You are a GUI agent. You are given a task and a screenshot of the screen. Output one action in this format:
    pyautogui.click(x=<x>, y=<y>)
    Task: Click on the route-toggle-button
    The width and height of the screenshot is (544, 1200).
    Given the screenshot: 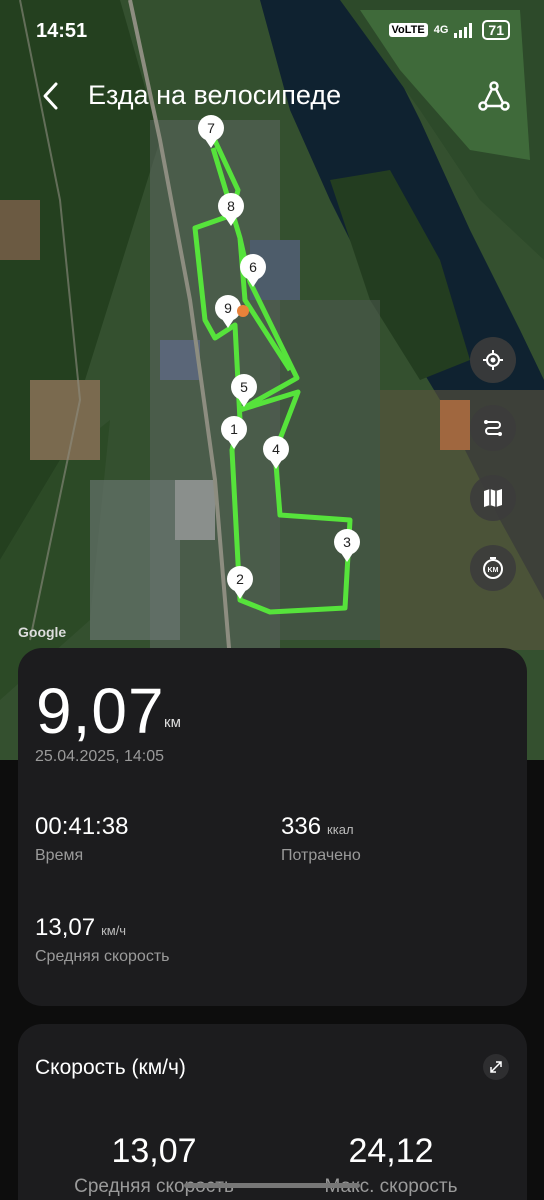 What is the action you would take?
    pyautogui.click(x=493, y=428)
    